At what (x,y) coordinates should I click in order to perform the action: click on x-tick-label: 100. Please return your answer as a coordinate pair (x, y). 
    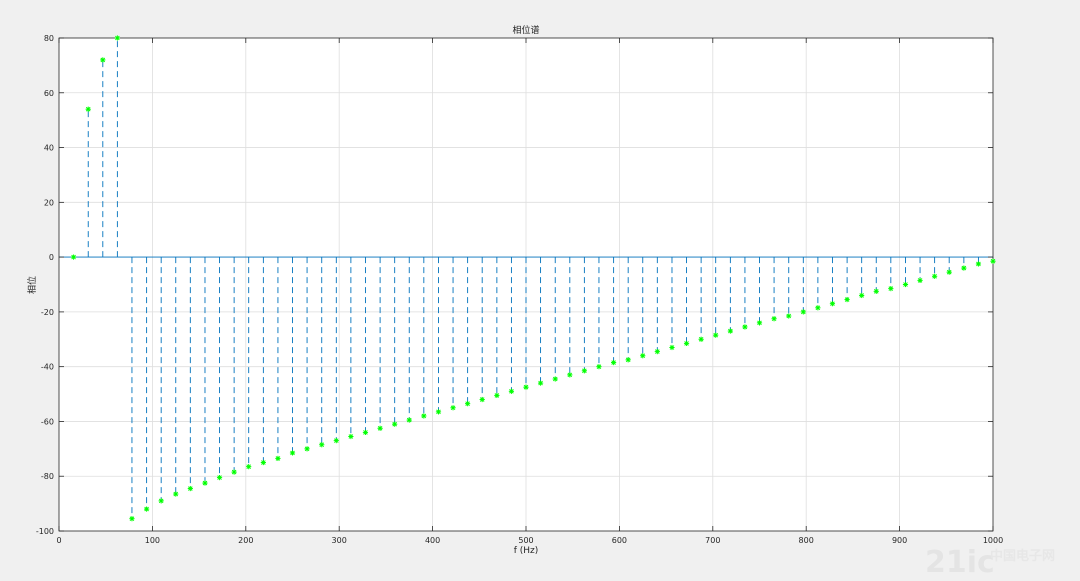
    Looking at the image, I should click on (152, 540).